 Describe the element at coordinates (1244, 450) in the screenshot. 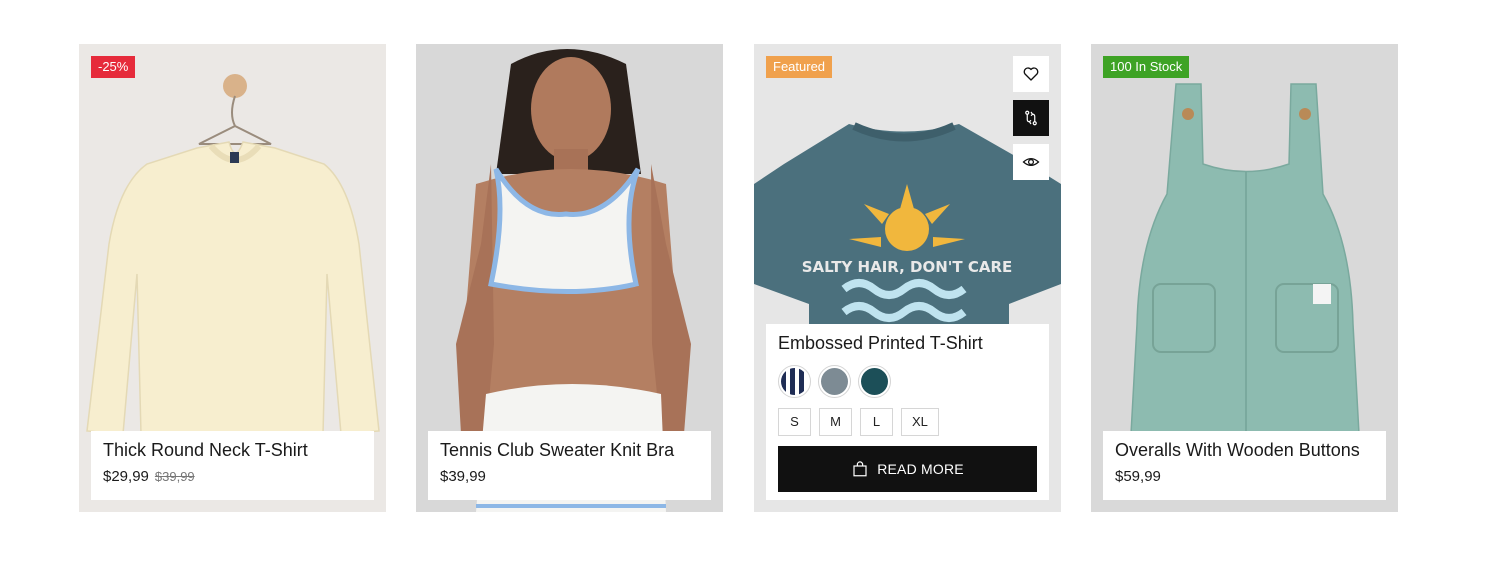

I see `product-title: Overalls With Wooden Buttons` at that location.